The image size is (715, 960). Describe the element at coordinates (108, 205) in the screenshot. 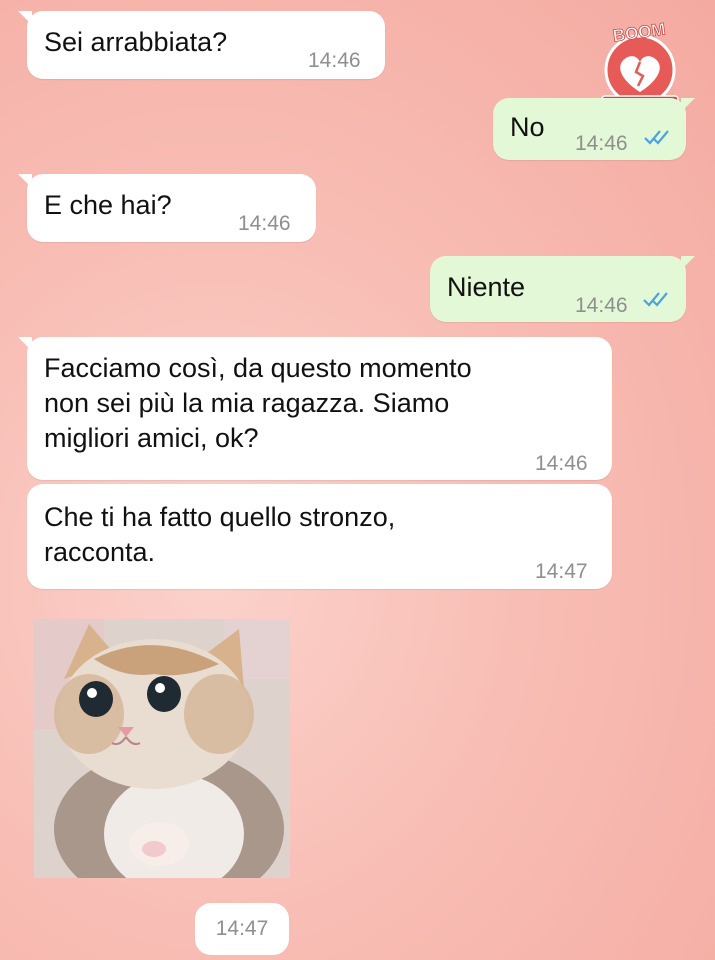

I see `message-text: E che hai?` at that location.